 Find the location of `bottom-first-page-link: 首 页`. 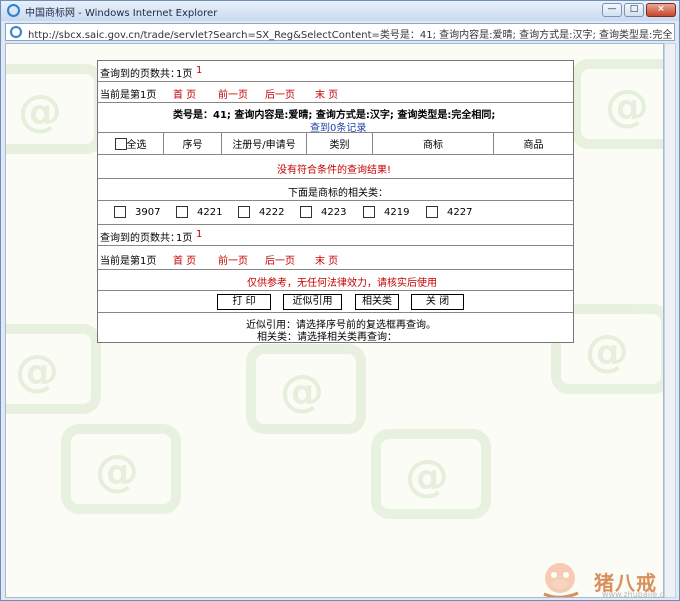

bottom-first-page-link: 首 页 is located at coordinates (184, 259).